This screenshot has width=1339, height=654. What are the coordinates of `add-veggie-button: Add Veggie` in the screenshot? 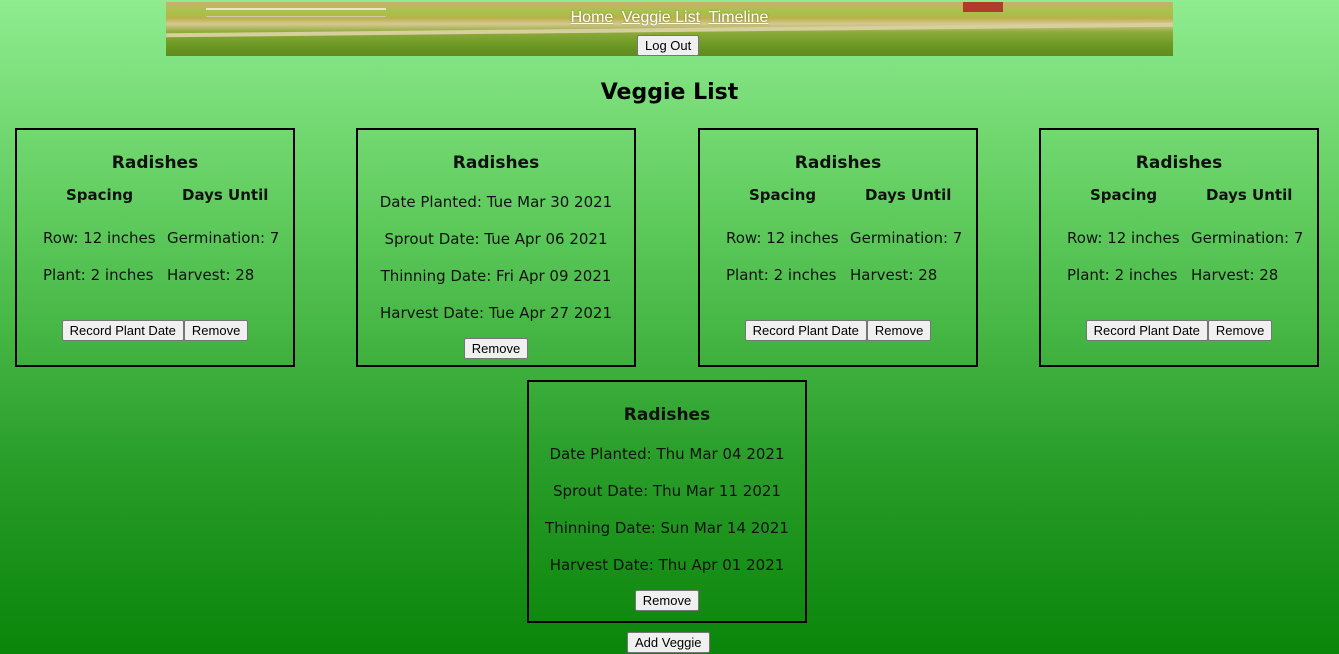 It's located at (668, 642).